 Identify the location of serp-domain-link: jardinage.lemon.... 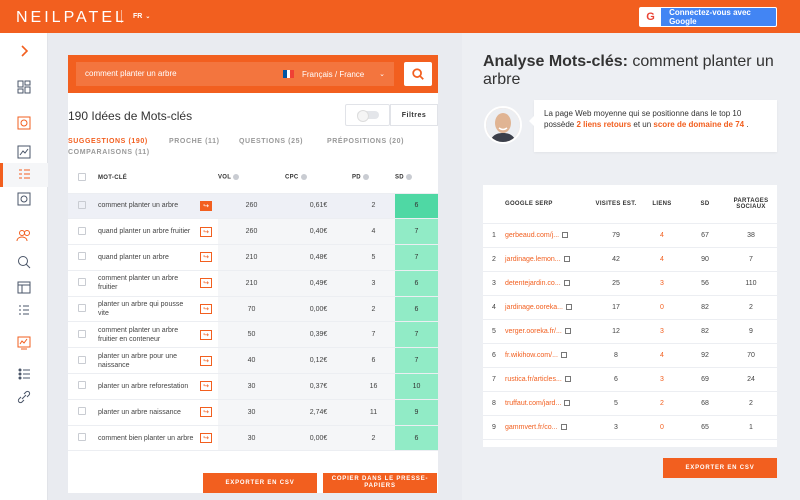
(533, 259).